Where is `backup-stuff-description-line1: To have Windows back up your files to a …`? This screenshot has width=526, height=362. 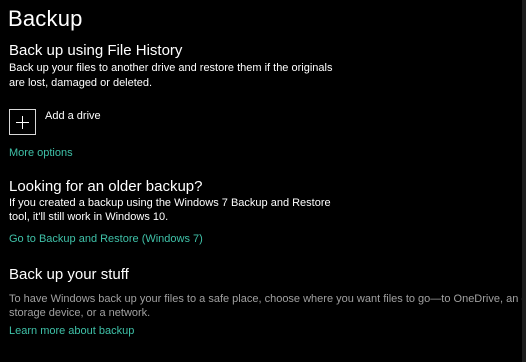
backup-stuff-description-line1: To have Windows back up your files to a … is located at coordinates (267, 299).